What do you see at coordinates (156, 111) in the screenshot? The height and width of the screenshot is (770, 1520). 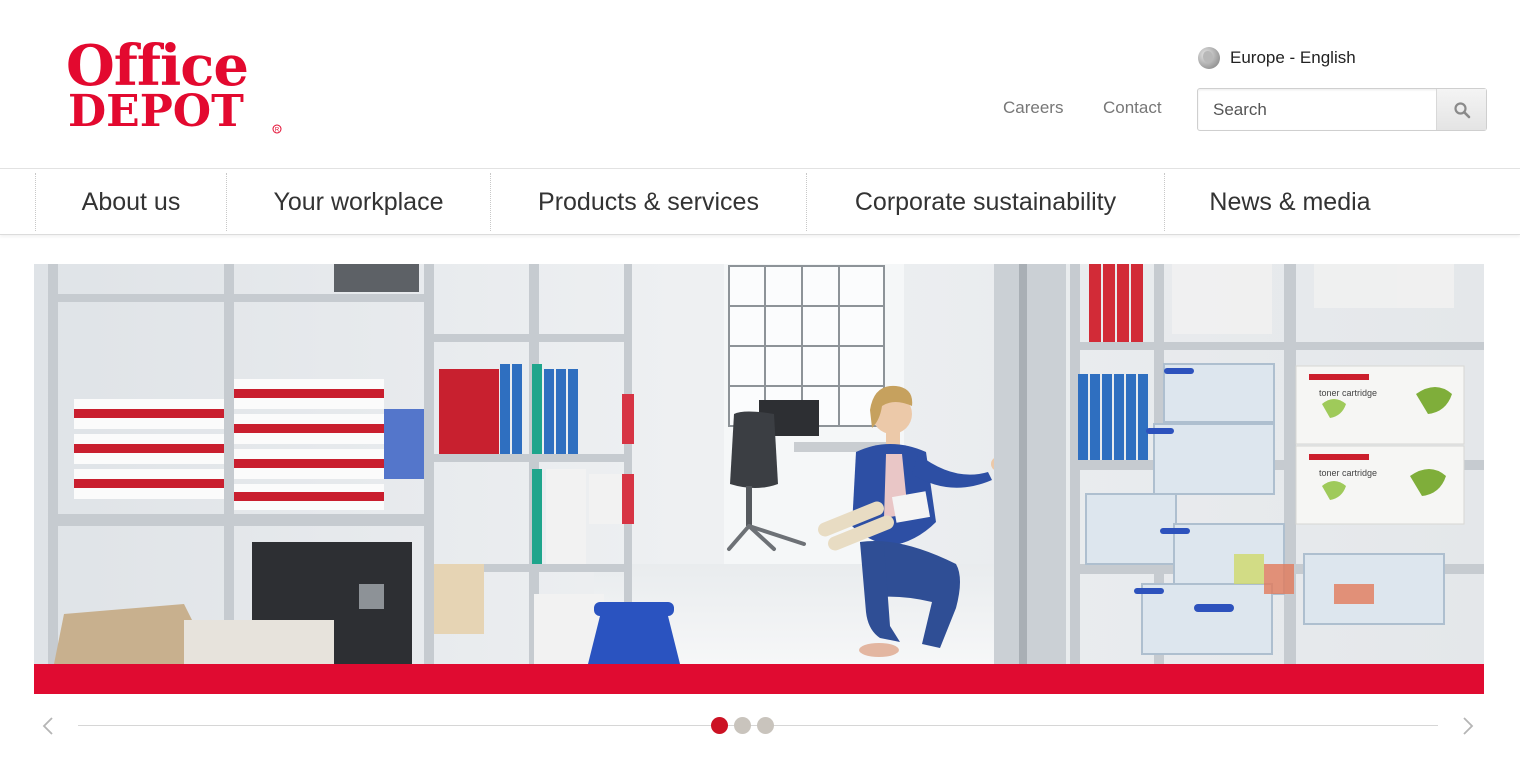 I see `logo-word-depot: DEPOT` at bounding box center [156, 111].